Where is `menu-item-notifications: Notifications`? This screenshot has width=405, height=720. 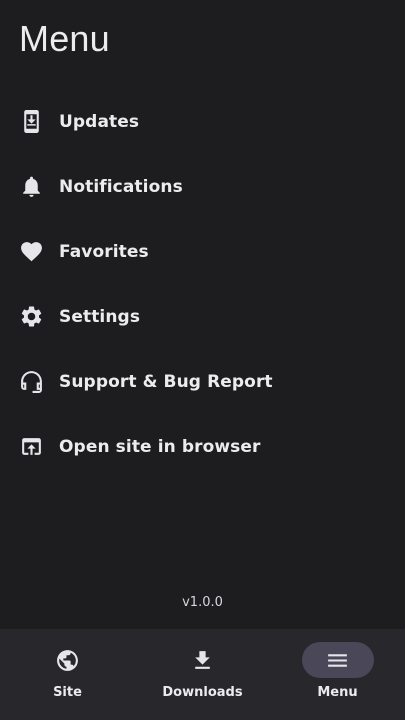 menu-item-notifications: Notifications is located at coordinates (202, 186).